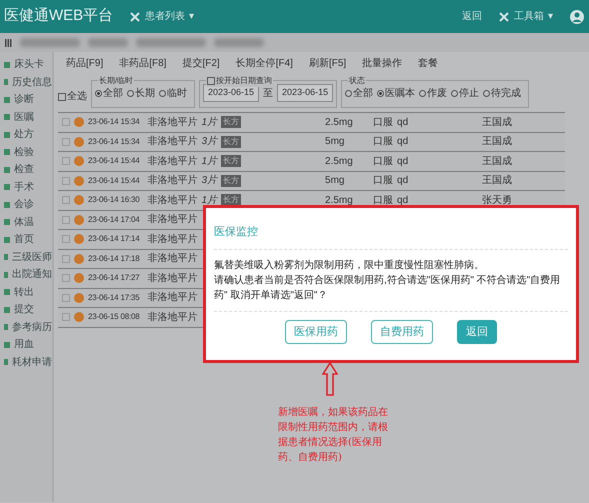 The height and width of the screenshot is (503, 589). What do you see at coordinates (497, 201) in the screenshot?
I see `doctor-name: 张天勇` at bounding box center [497, 201].